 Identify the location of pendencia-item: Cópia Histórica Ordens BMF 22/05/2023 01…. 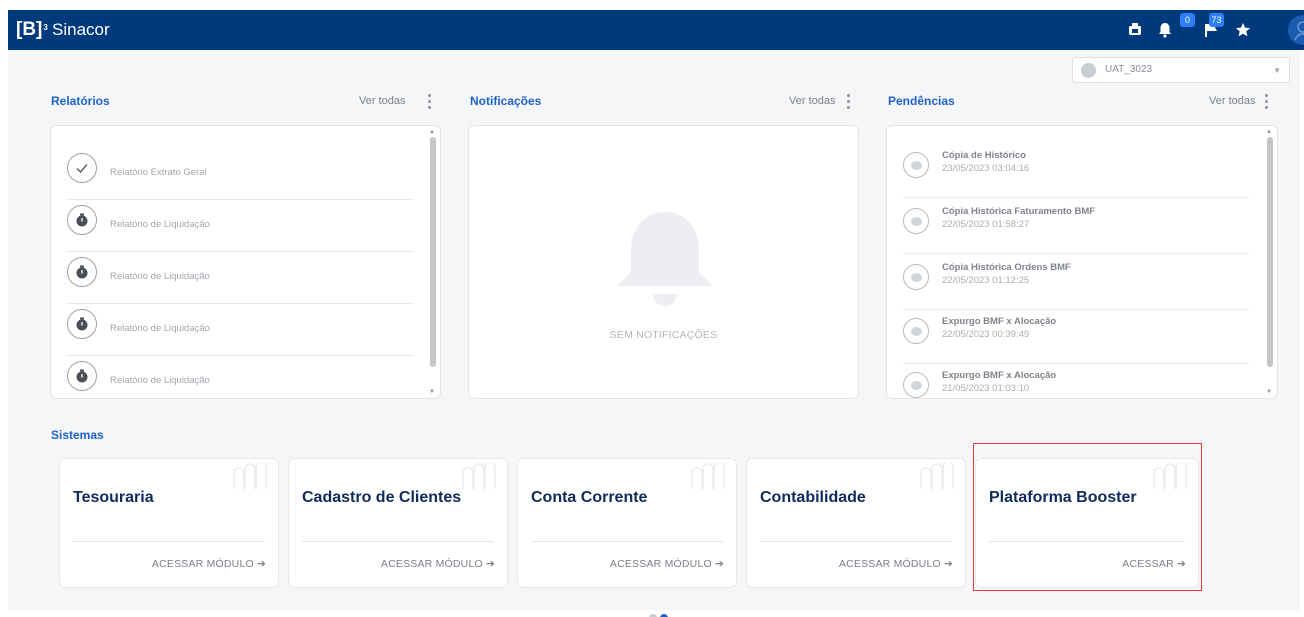
(1076, 282).